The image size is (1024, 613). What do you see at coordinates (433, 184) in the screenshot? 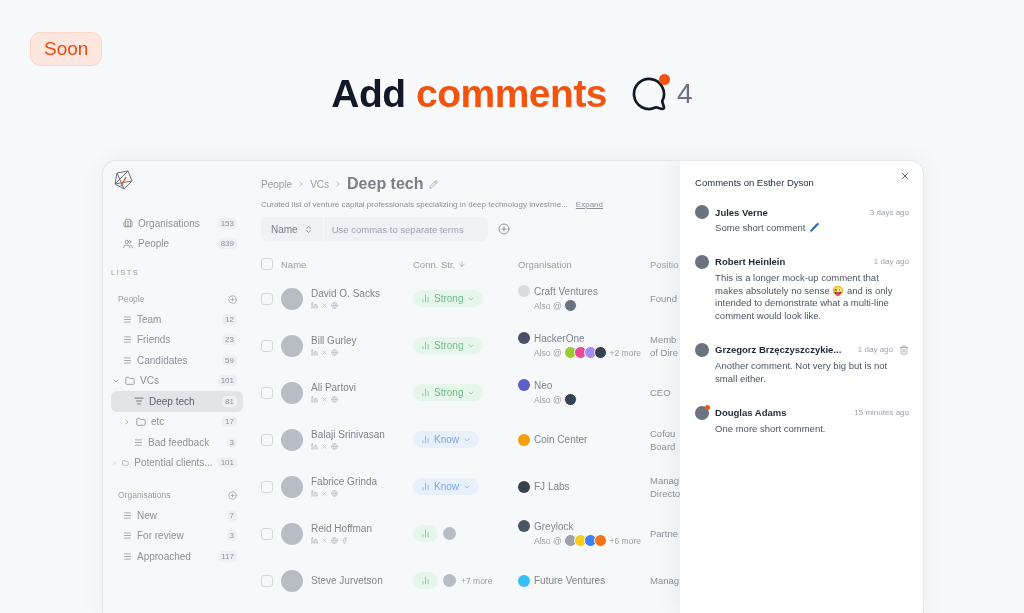
I see `edit-icon` at bounding box center [433, 184].